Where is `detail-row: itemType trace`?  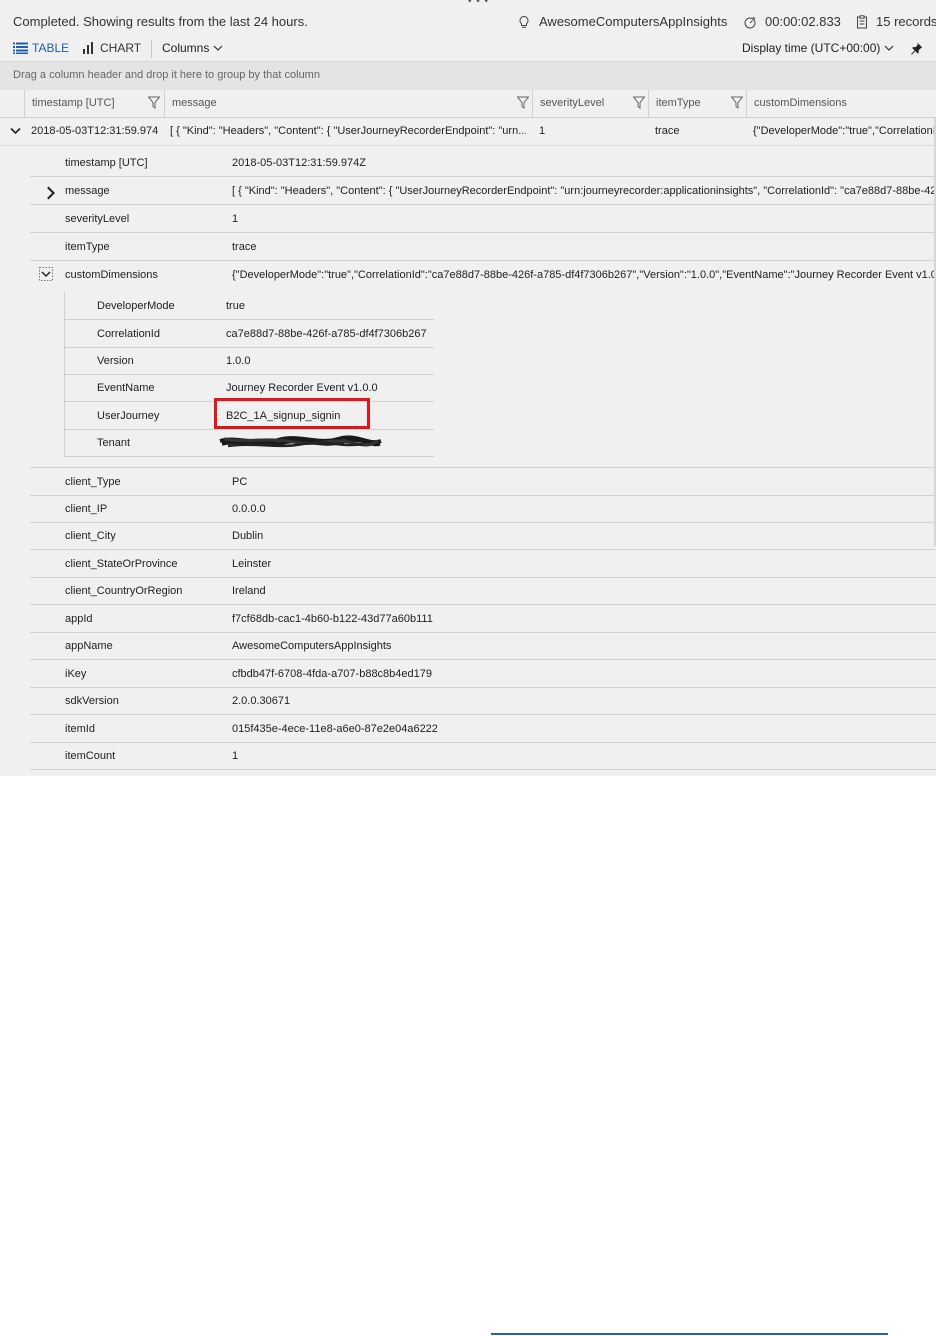
detail-row: itemType trace is located at coordinates (483, 247).